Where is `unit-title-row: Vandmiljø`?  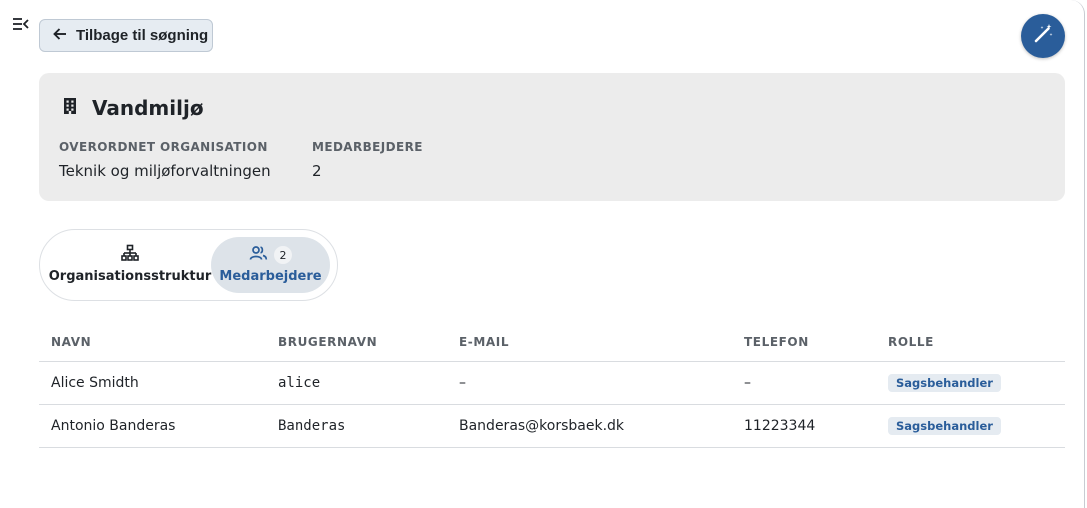 unit-title-row: Vandmiljø is located at coordinates (132, 108).